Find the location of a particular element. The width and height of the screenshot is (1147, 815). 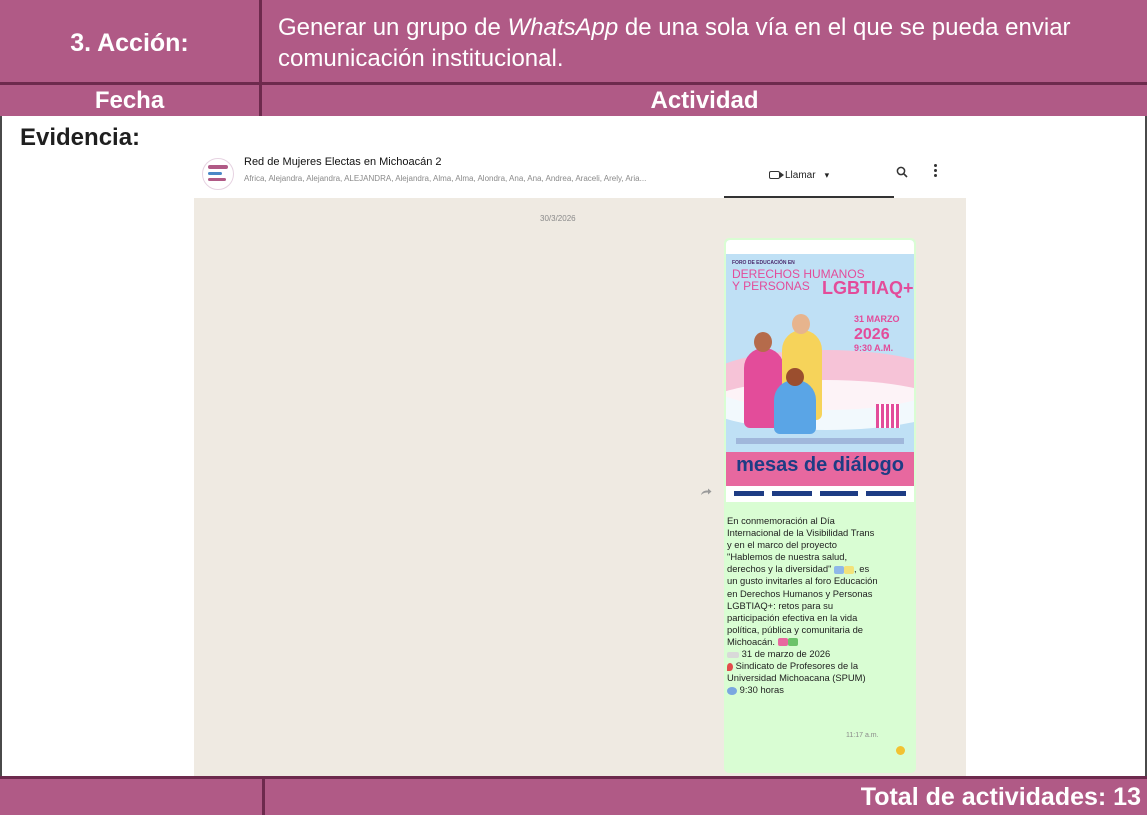

caption-line: política, pública y comunitaria de is located at coordinates (795, 629).